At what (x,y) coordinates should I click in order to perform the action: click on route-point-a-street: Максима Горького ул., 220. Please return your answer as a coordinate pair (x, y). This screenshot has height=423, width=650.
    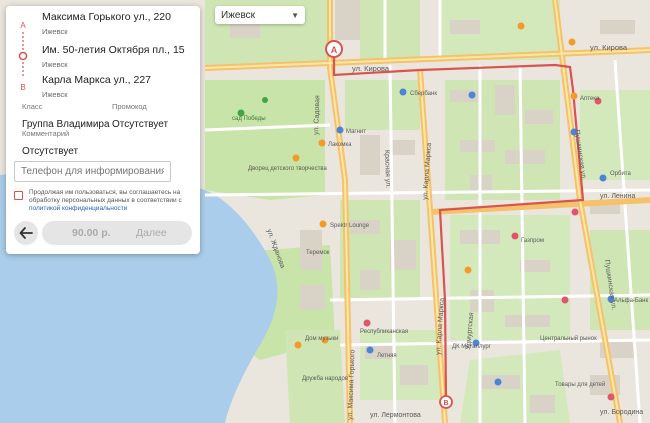
    Looking at the image, I should click on (106, 17).